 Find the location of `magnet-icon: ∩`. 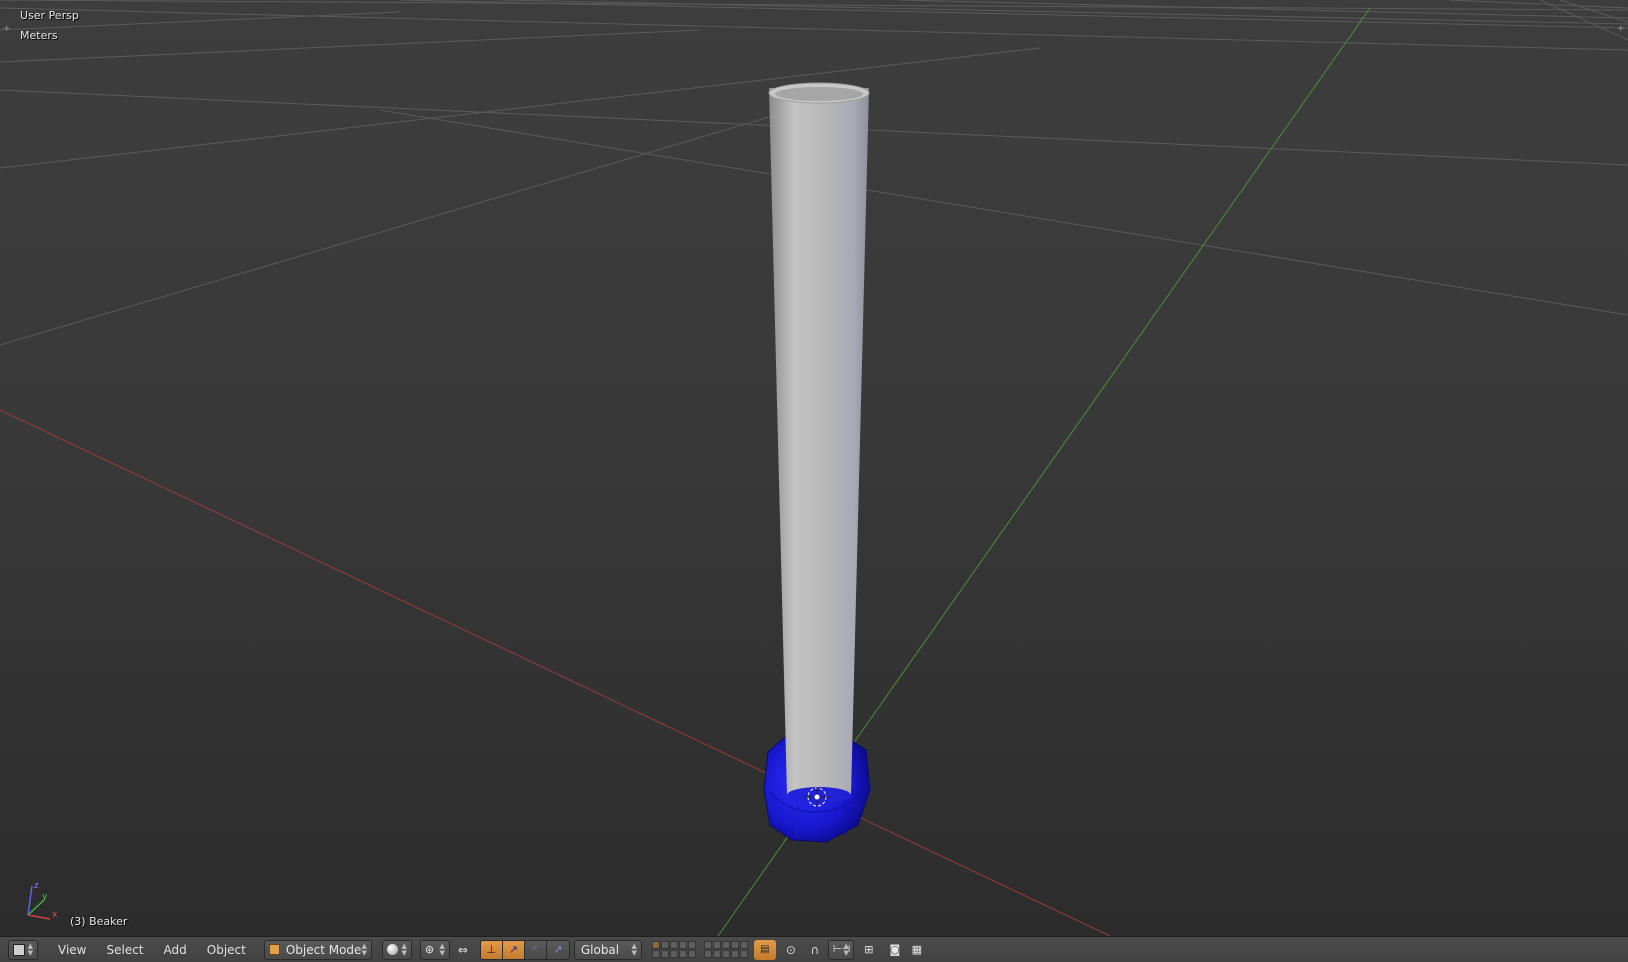

magnet-icon: ∩ is located at coordinates (815, 949).